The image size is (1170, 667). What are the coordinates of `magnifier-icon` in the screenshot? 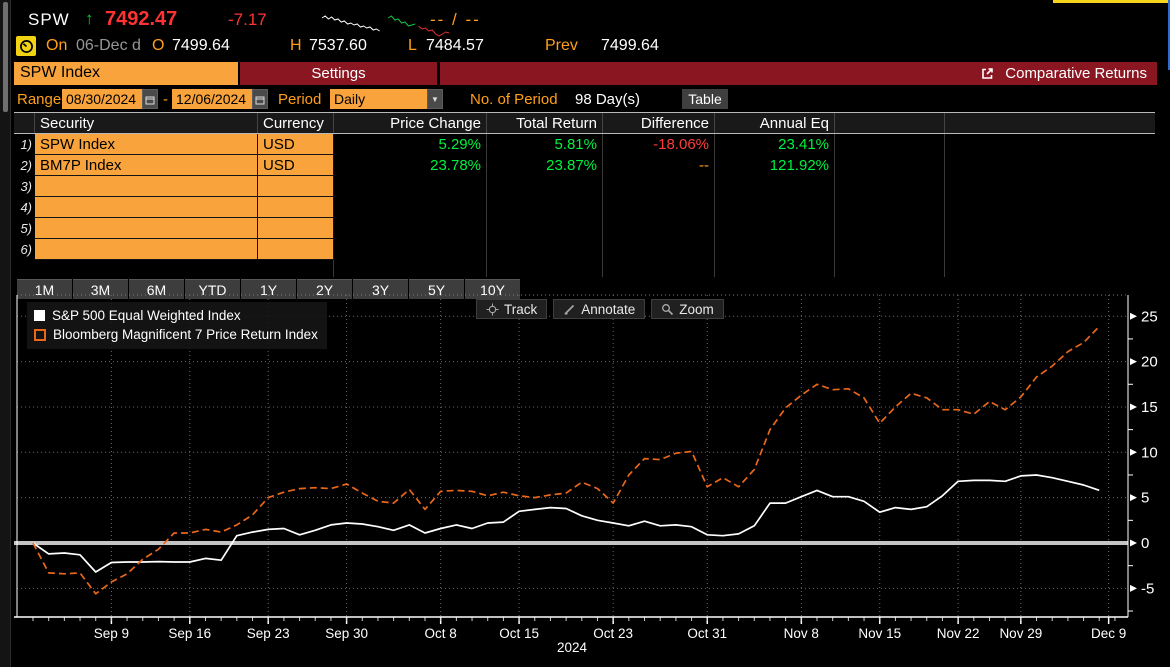 It's located at (668, 309).